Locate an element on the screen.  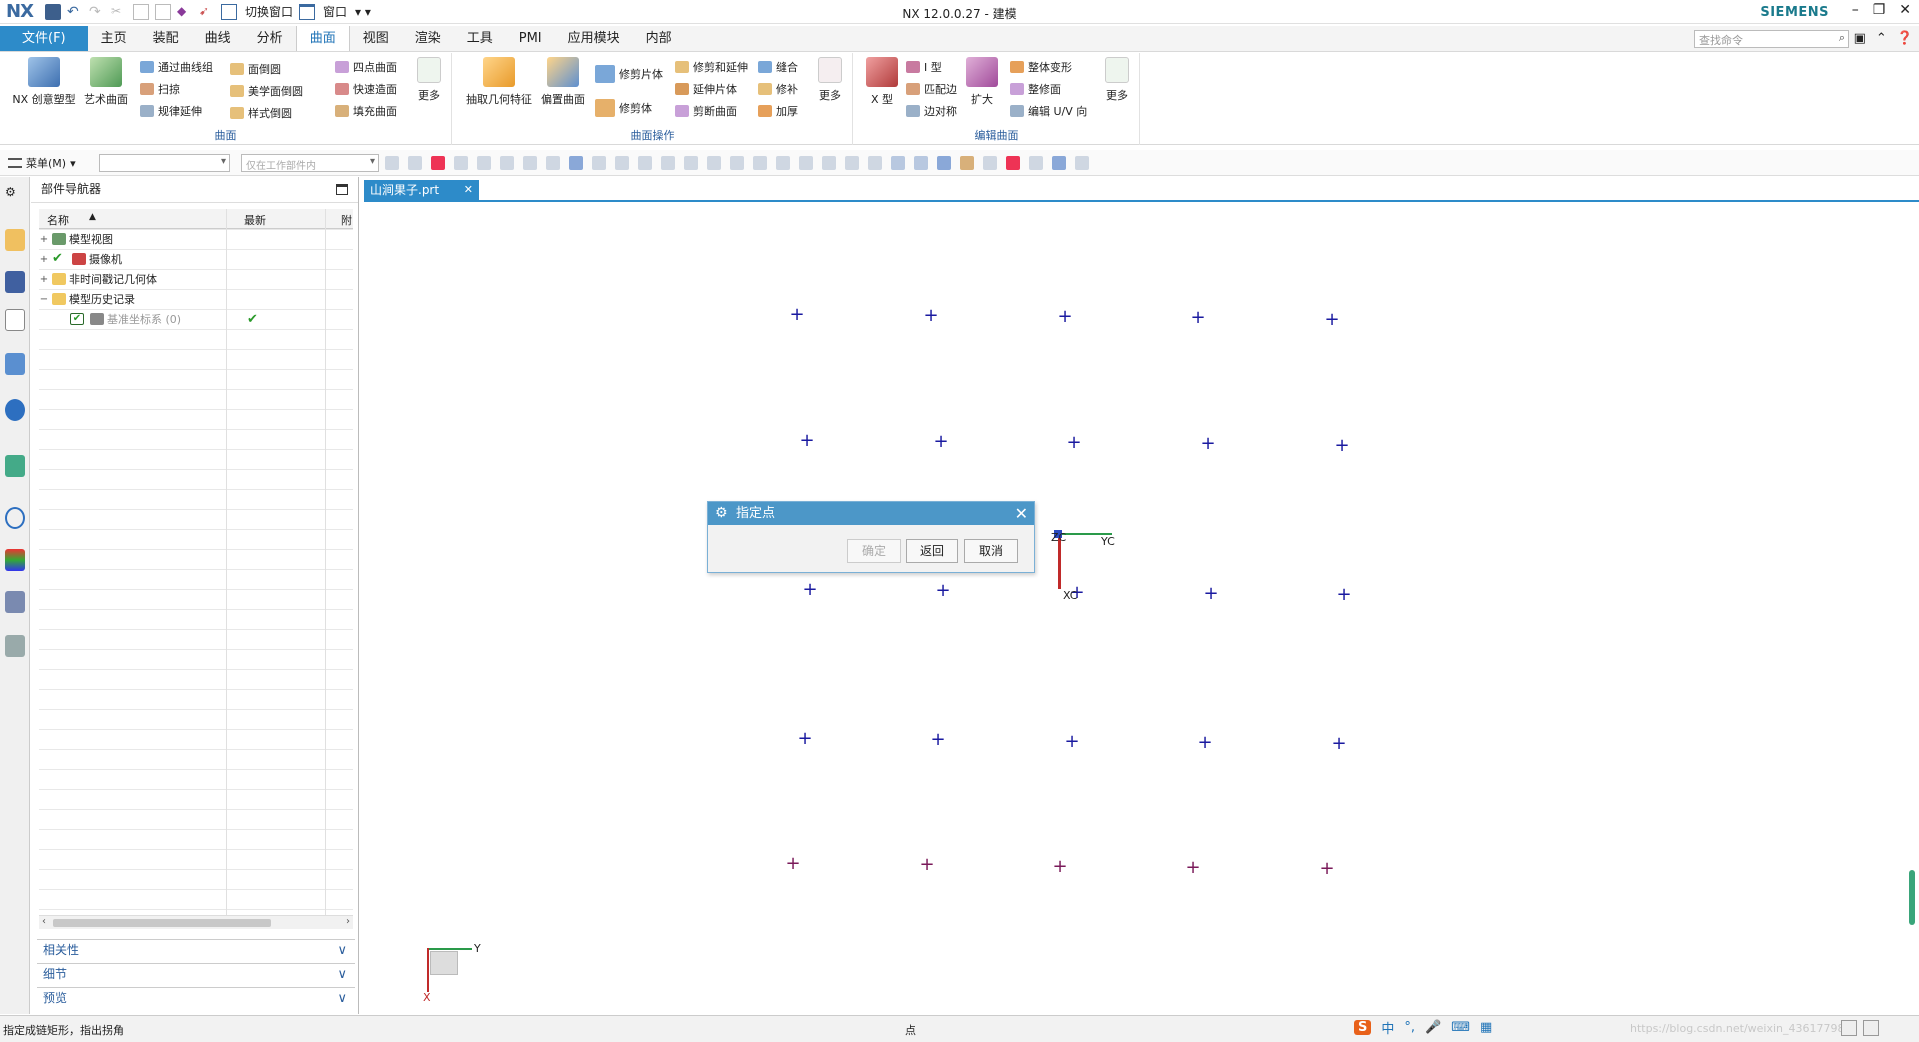
tab-pmi: PMI is located at coordinates (530, 38).